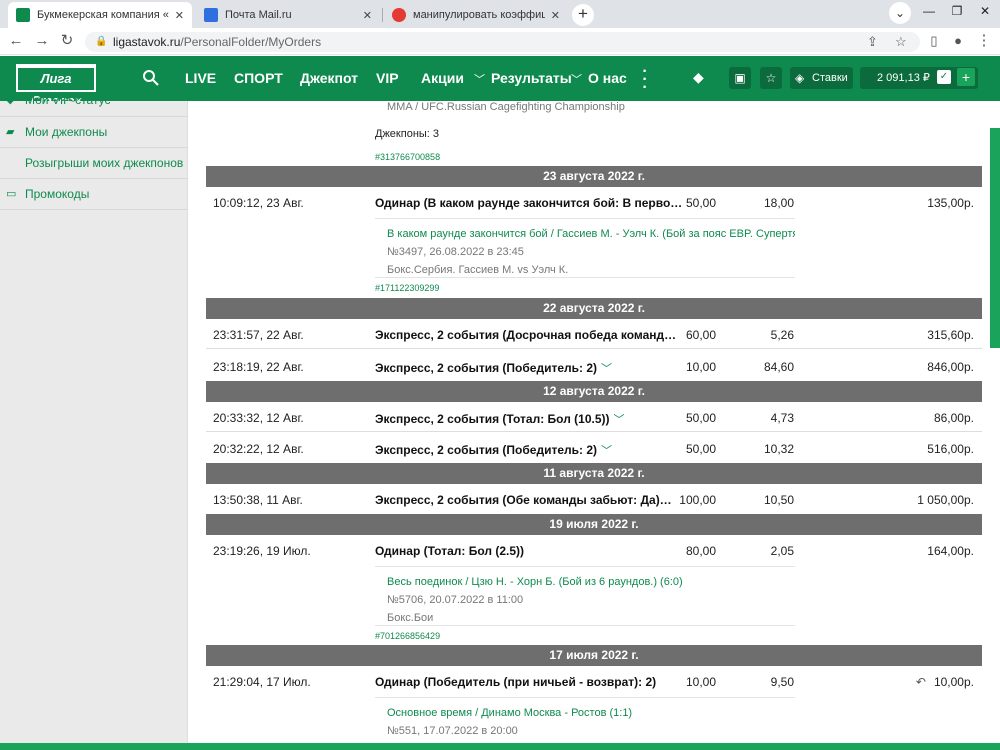 The image size is (1000, 750). Describe the element at coordinates (288, 15) in the screenshot. I see `tab-mail: Почта Mail.ru ✕` at that location.